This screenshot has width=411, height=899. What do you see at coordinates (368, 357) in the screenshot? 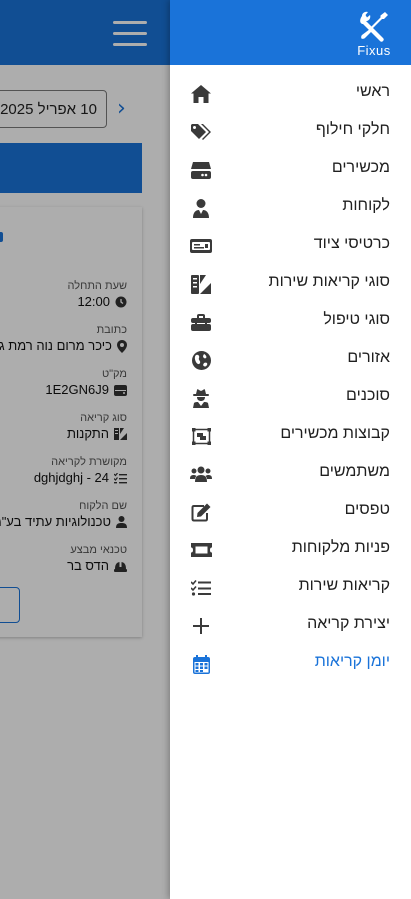
I see `menu-item-label: אזורים` at bounding box center [368, 357].